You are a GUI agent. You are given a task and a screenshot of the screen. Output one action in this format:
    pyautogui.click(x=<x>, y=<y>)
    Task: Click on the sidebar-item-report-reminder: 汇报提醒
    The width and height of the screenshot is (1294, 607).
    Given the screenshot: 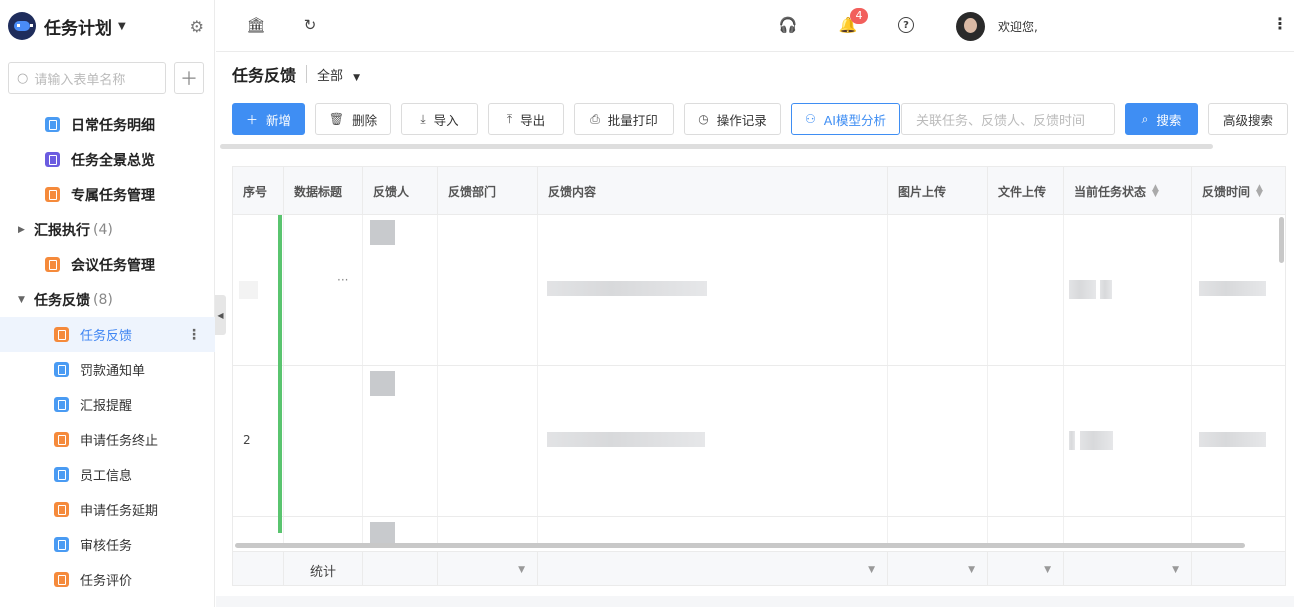 What is the action you would take?
    pyautogui.click(x=107, y=404)
    